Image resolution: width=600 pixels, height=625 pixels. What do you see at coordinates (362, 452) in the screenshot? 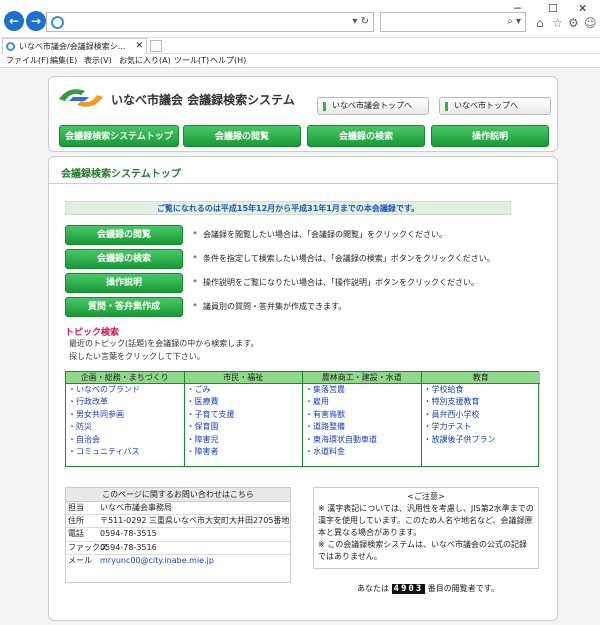
I see `topic-link: ・水道料金` at bounding box center [362, 452].